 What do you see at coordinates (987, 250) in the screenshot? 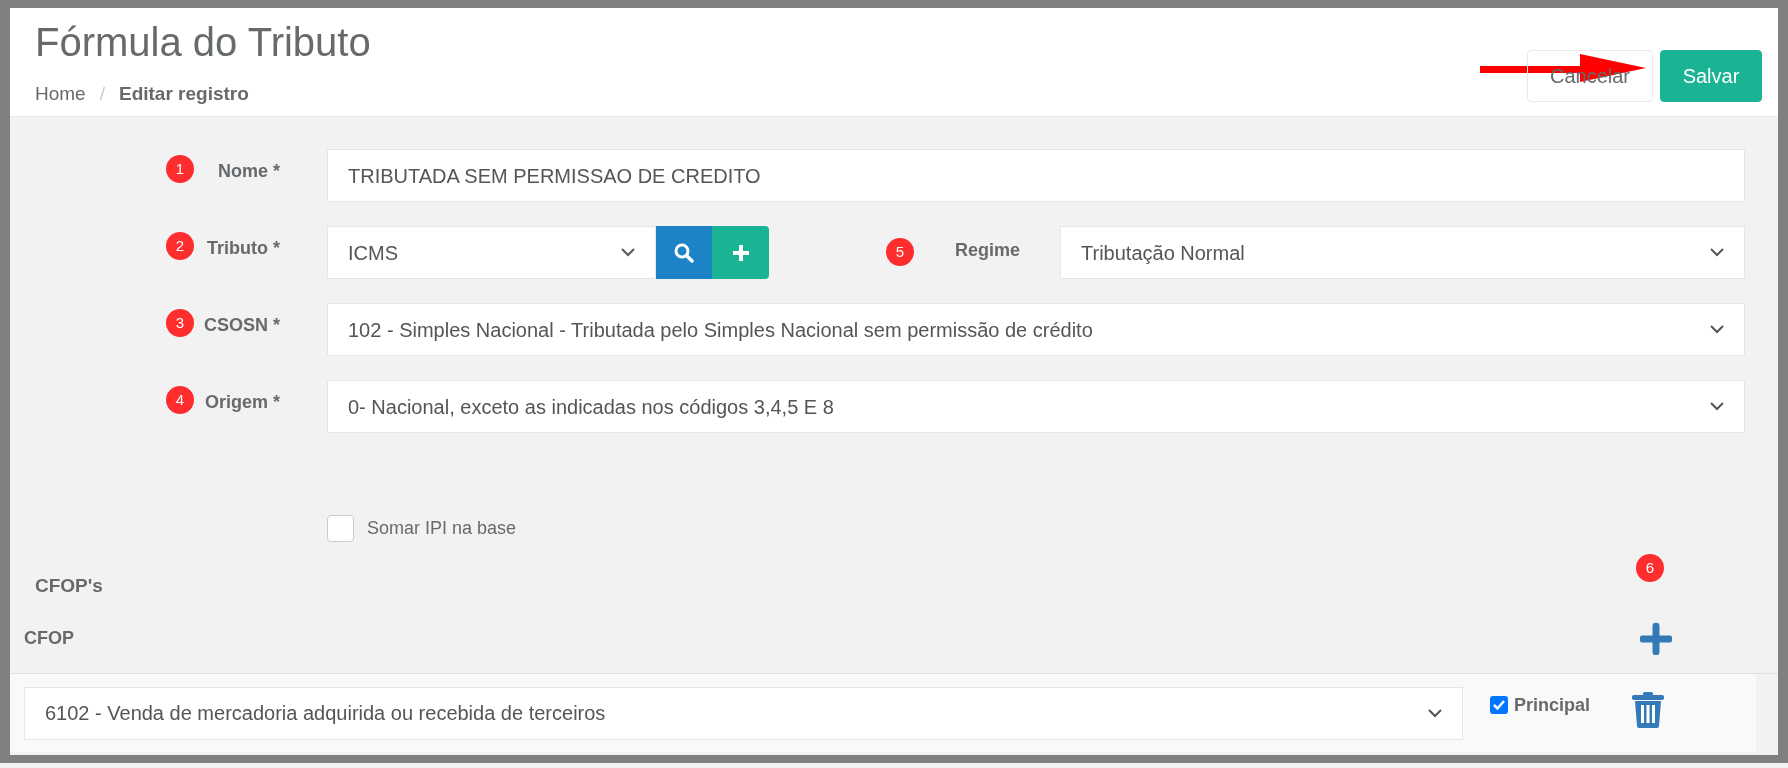
I see `field-label: Regime` at bounding box center [987, 250].